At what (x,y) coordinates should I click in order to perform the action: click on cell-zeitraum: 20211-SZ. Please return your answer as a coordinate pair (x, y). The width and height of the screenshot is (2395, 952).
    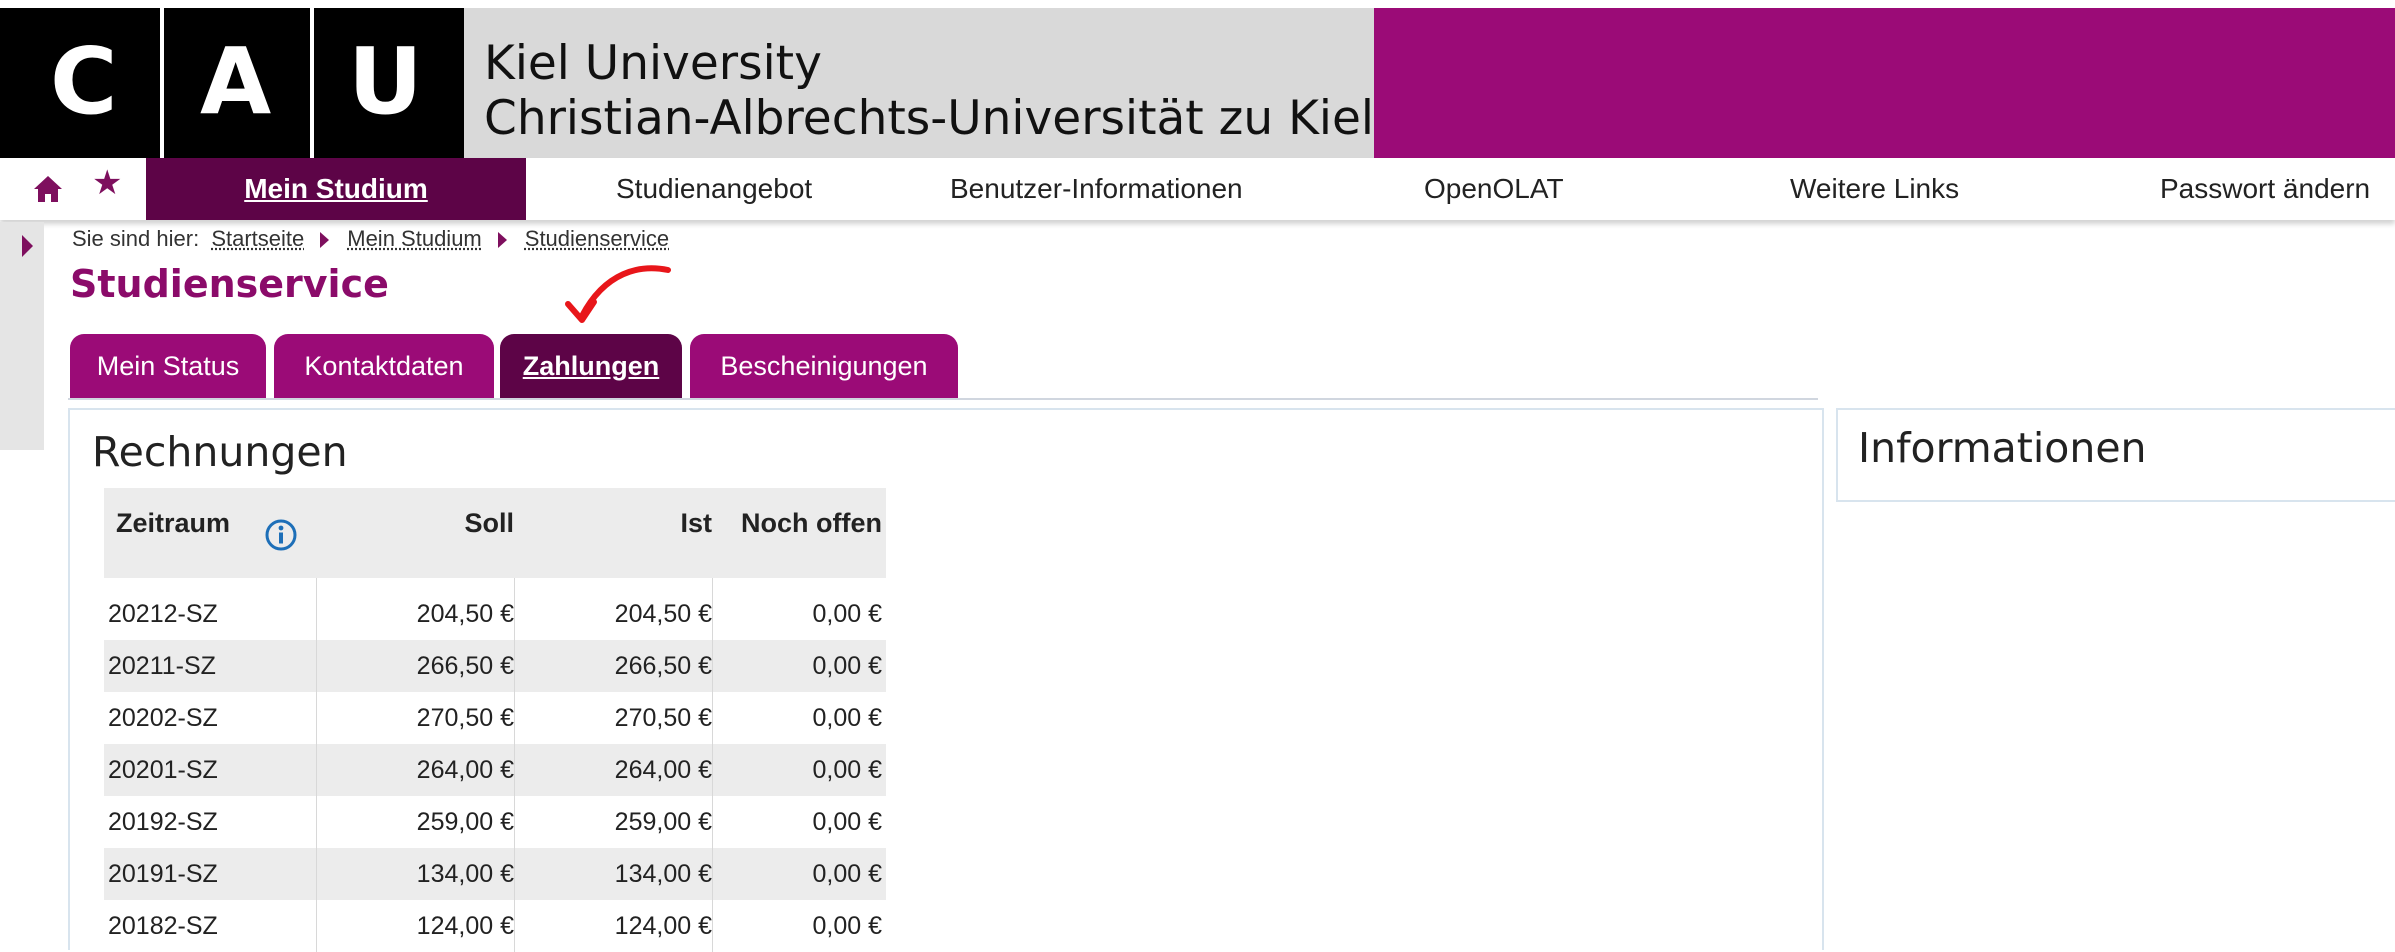
    Looking at the image, I should click on (162, 666).